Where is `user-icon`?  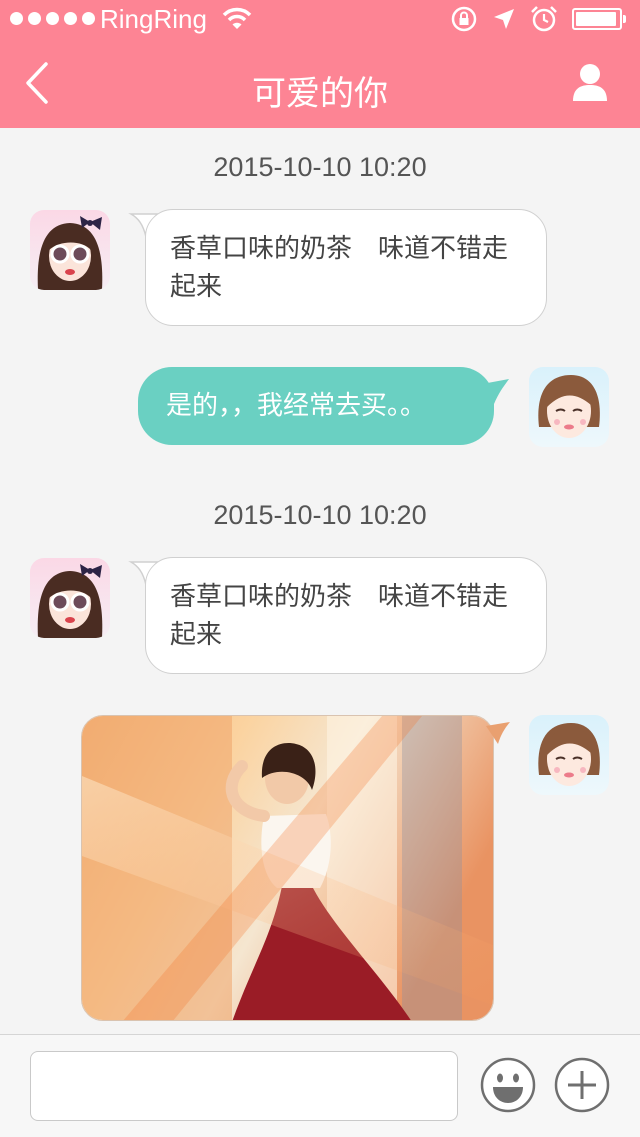 user-icon is located at coordinates (590, 82).